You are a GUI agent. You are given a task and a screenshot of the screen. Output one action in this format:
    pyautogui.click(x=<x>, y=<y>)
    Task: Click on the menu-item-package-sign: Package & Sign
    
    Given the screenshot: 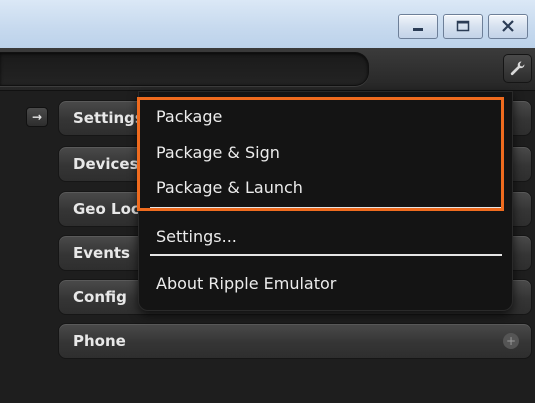 What is the action you would take?
    pyautogui.click(x=218, y=153)
    